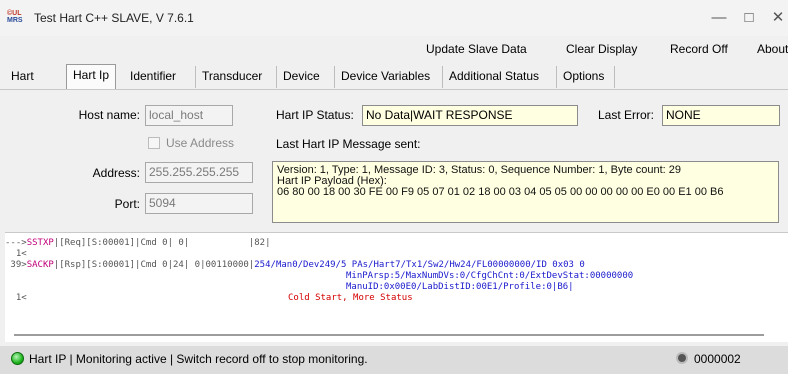 This screenshot has width=788, height=374. I want to click on log-status-text: Cold Start, More Status, so click(350, 298).